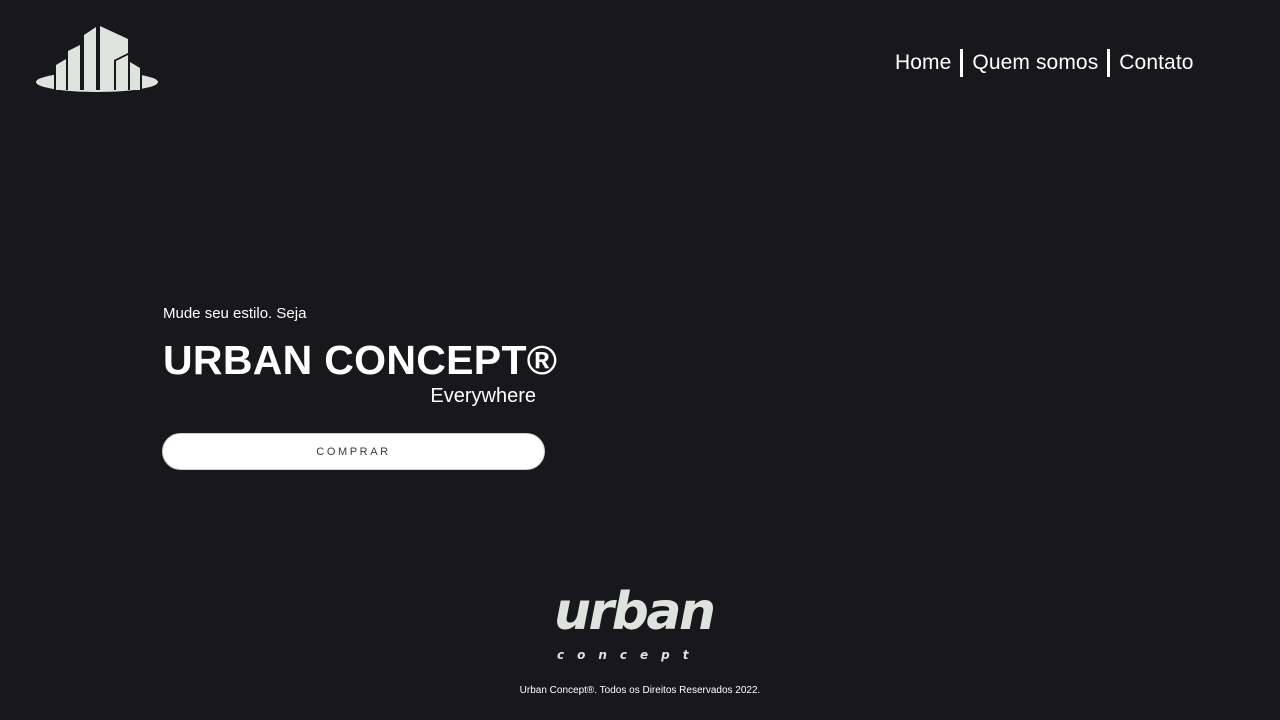 The image size is (1280, 720). Describe the element at coordinates (635, 612) in the screenshot. I see `footer-brand-word: urban` at that location.